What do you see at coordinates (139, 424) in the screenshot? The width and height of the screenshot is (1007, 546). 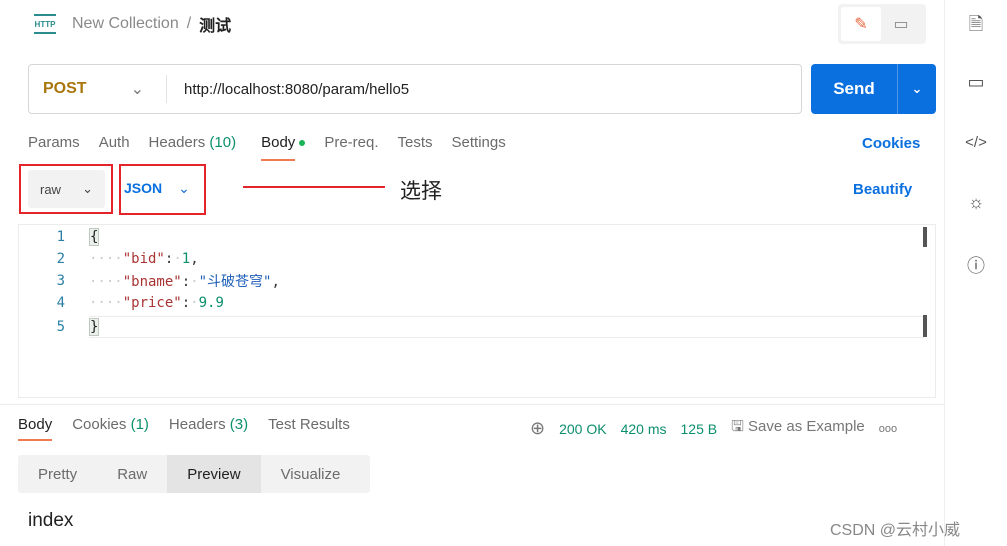 I see `count: (1)` at bounding box center [139, 424].